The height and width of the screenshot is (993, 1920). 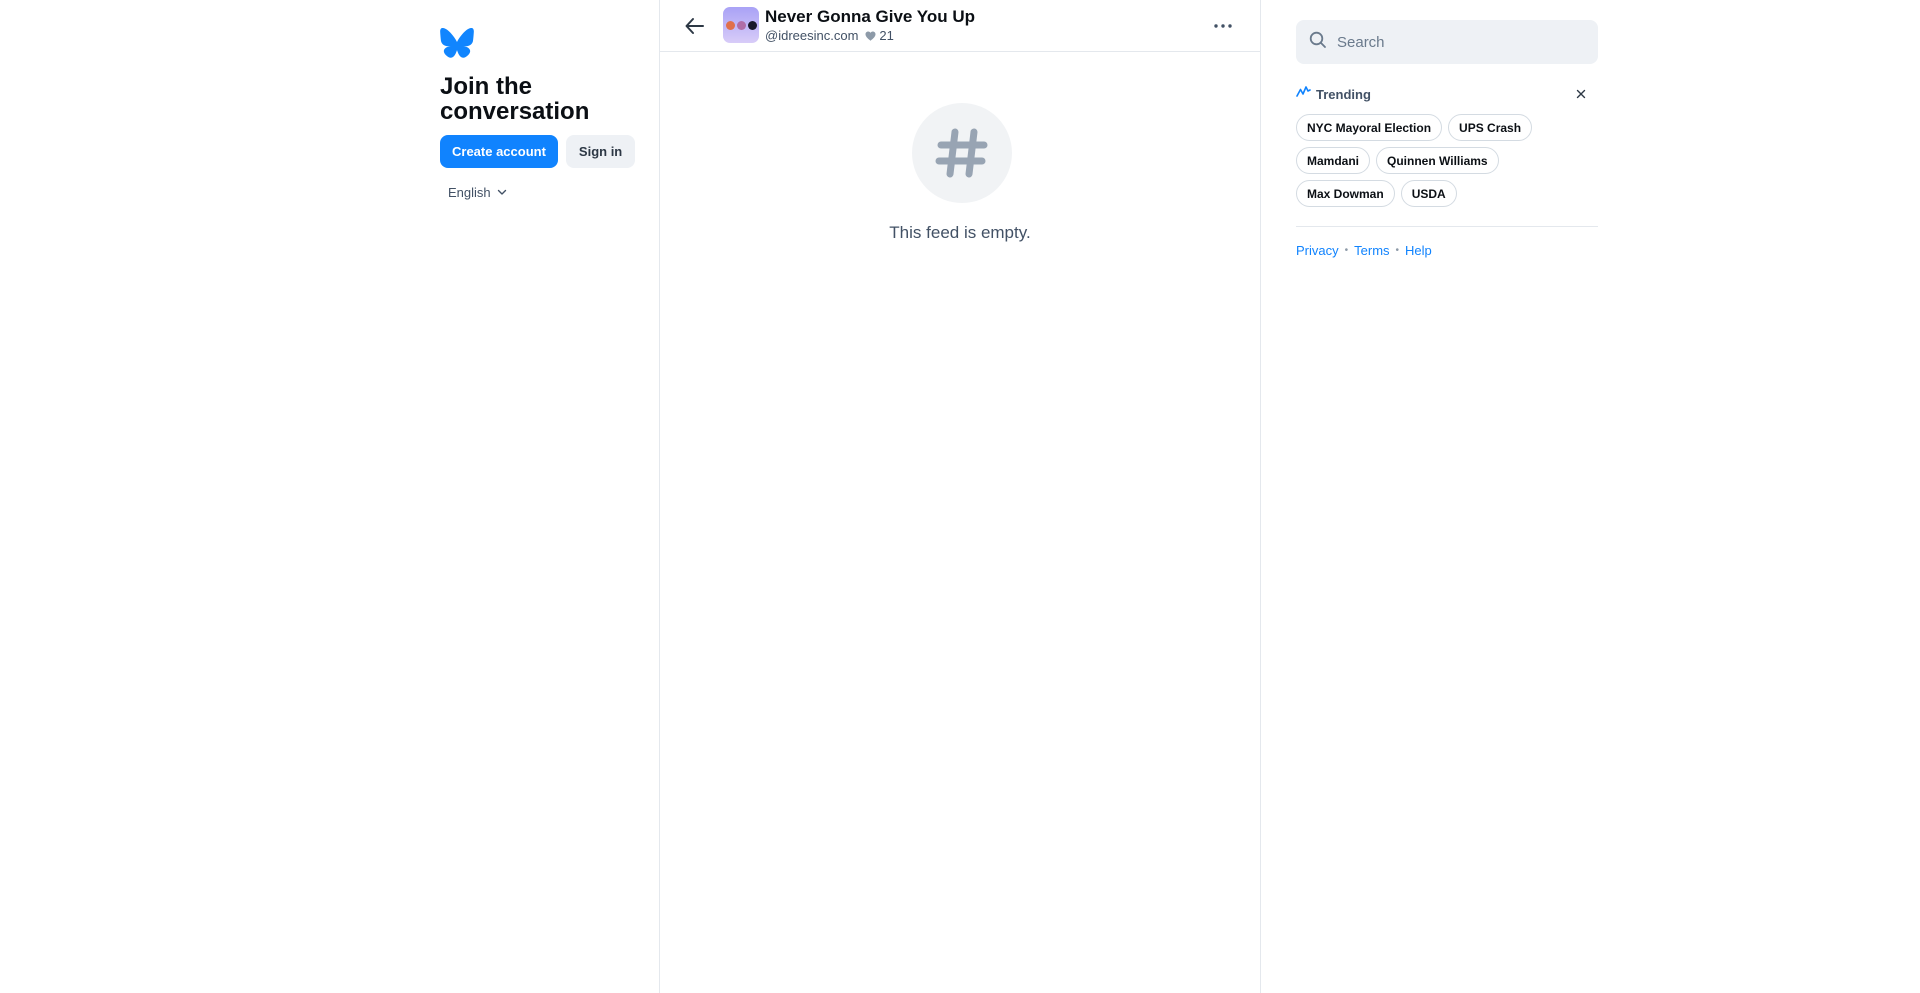 I want to click on search-box, so click(x=1447, y=42).